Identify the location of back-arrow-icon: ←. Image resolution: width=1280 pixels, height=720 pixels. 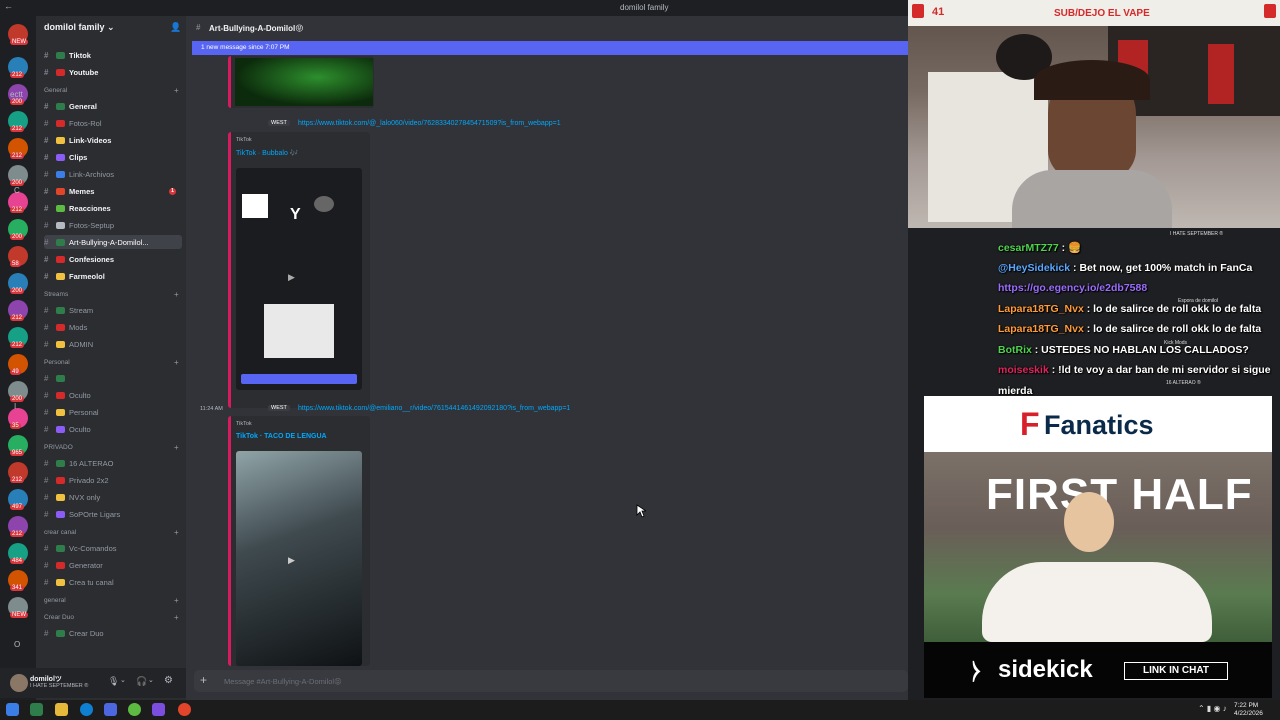
(8, 6).